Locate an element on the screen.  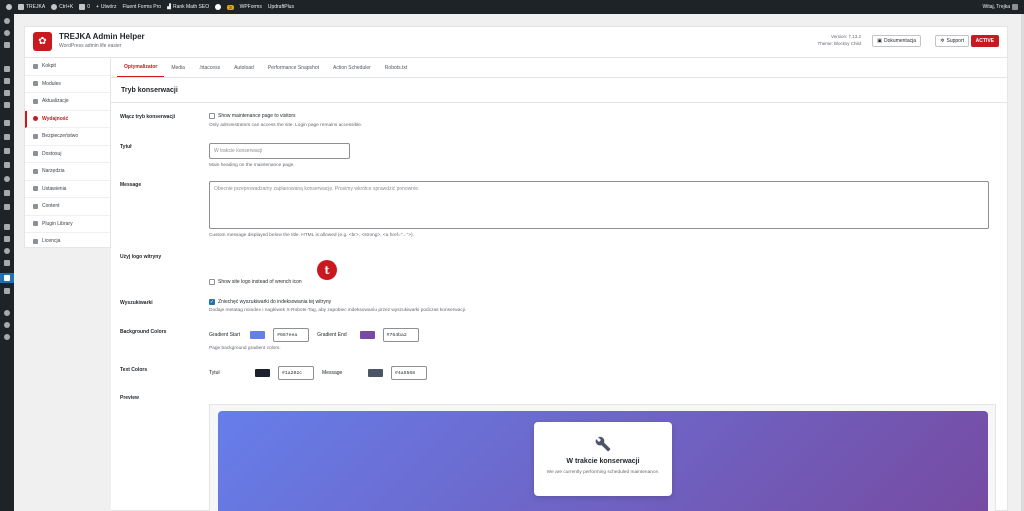
title-desc: Main heading on the maintenance page. is located at coordinates (252, 165).